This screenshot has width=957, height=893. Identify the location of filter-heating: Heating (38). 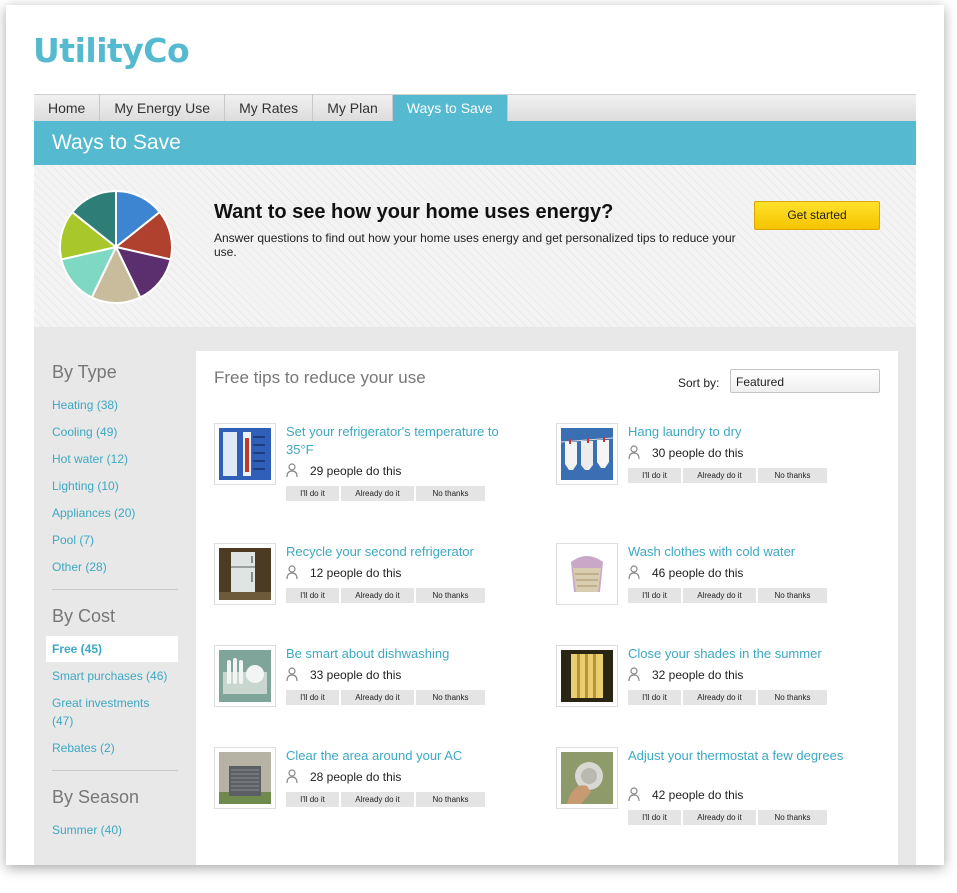
(117, 405).